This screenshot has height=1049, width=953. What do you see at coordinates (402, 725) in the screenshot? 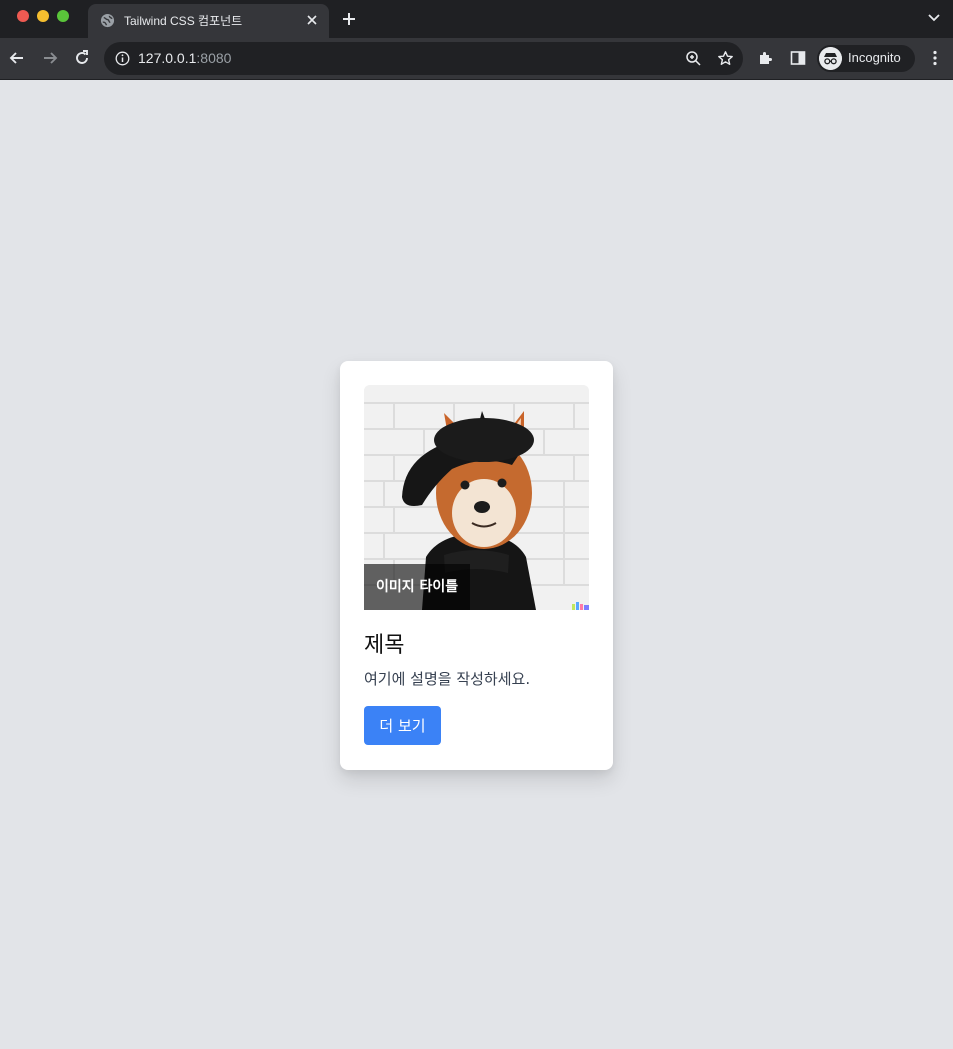
I see `more-button: 더 보기` at bounding box center [402, 725].